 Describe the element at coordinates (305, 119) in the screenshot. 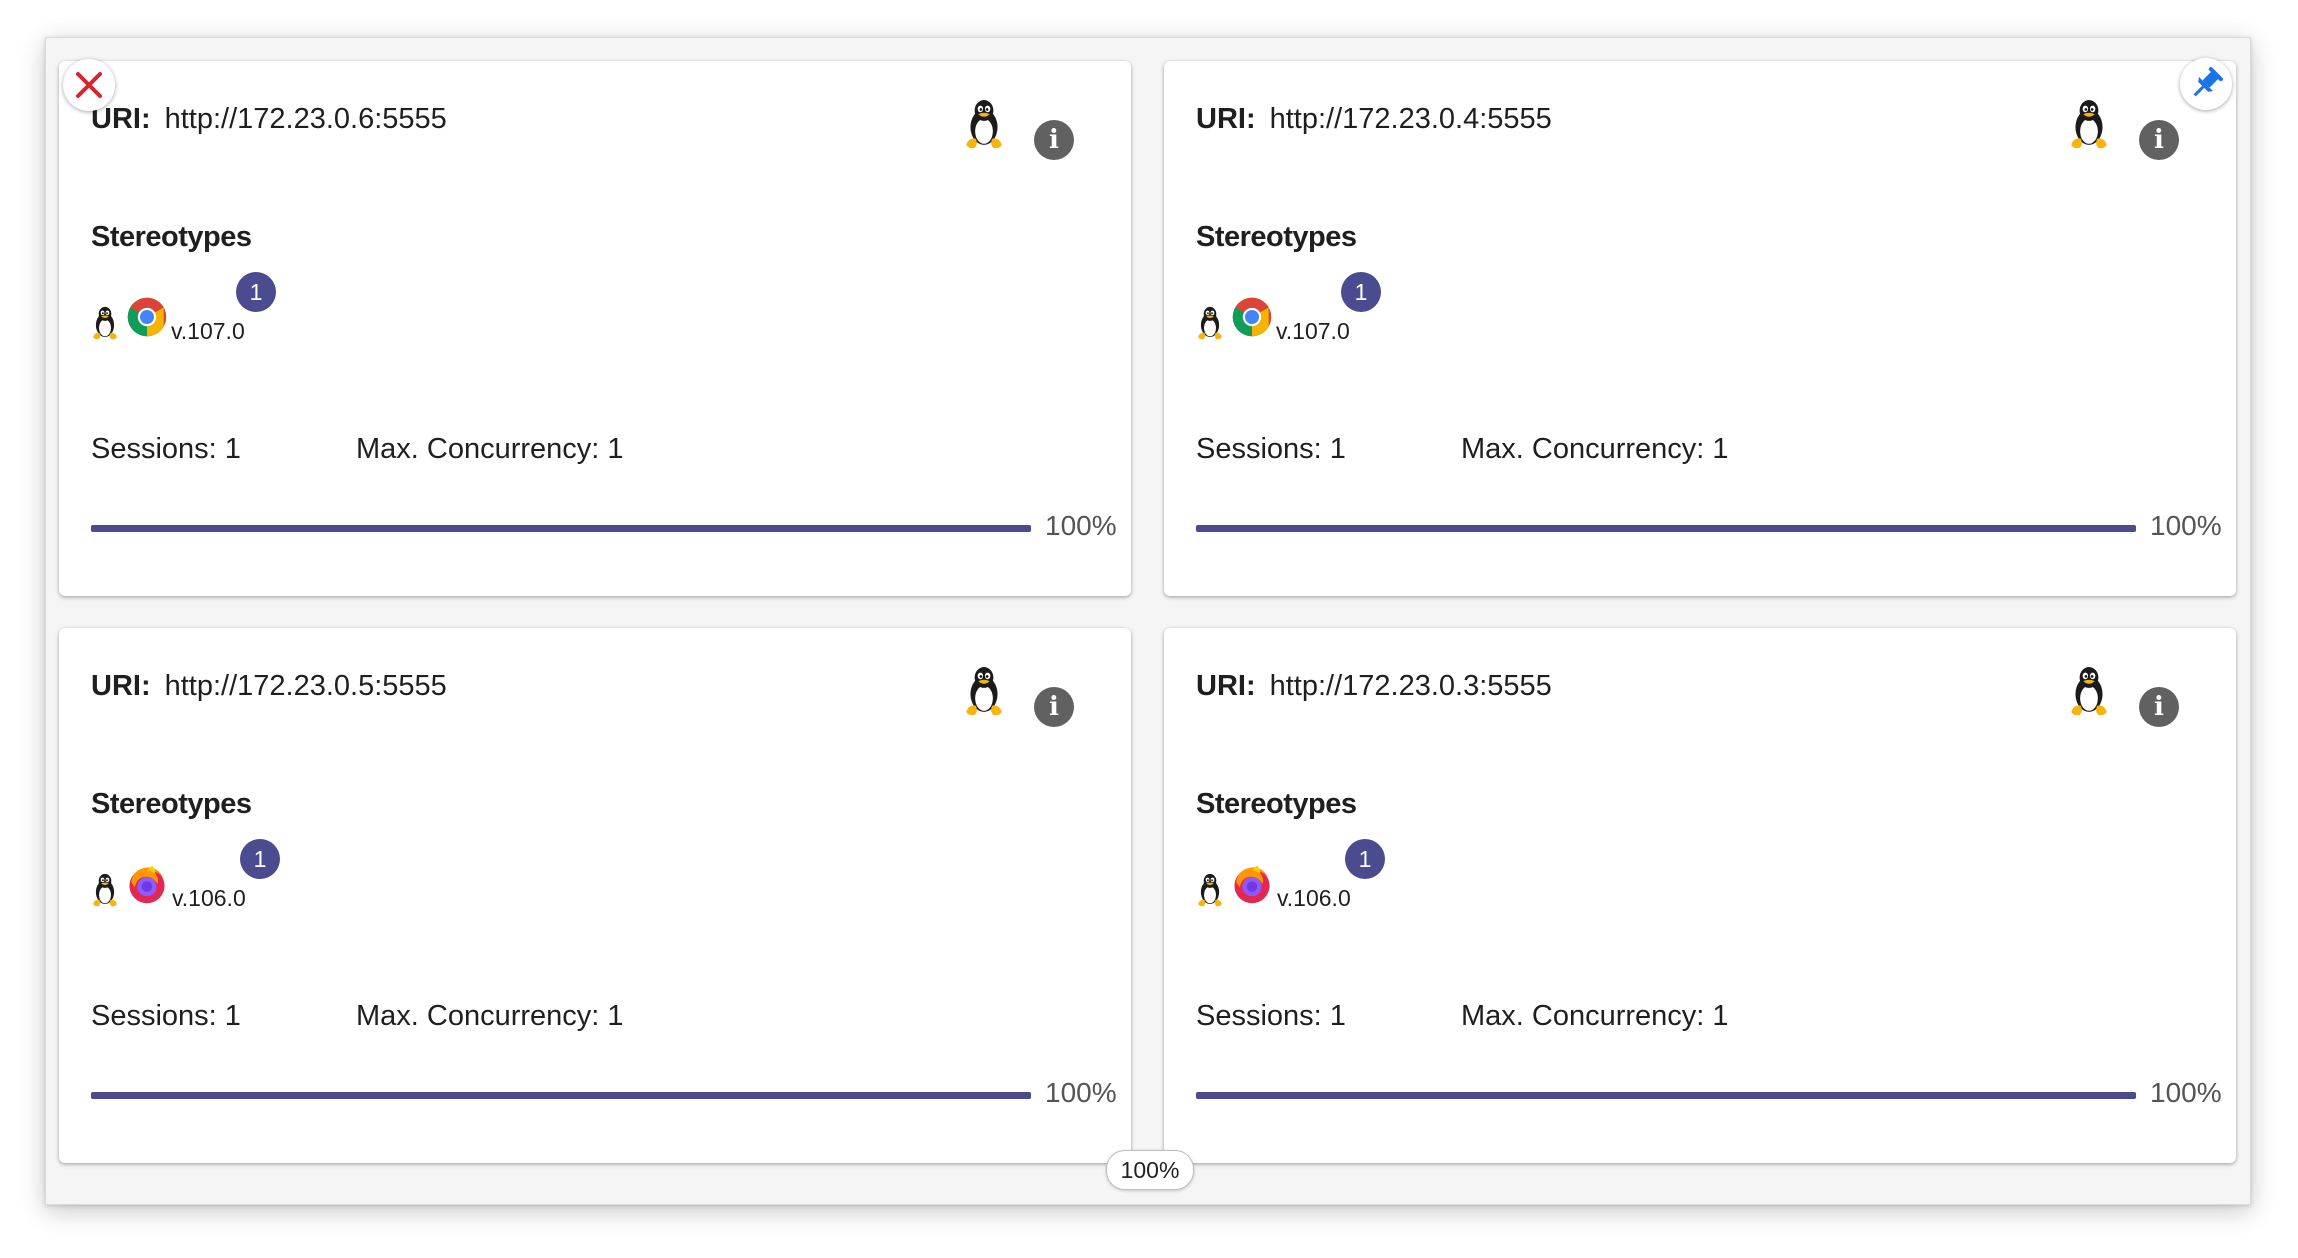

I see `uri-value: http://172.23.0.6:5555` at that location.